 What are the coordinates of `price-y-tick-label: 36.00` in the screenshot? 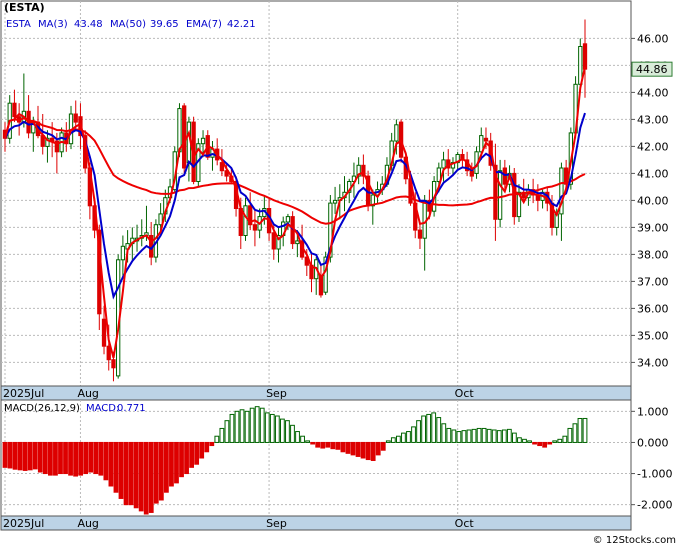 It's located at (653, 308).